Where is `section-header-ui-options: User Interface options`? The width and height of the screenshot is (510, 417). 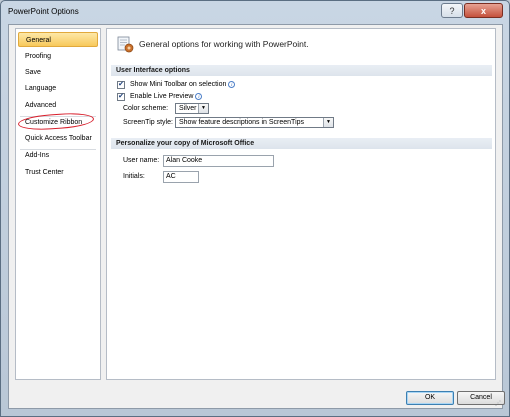
section-header-ui-options: User Interface options is located at coordinates (301, 70).